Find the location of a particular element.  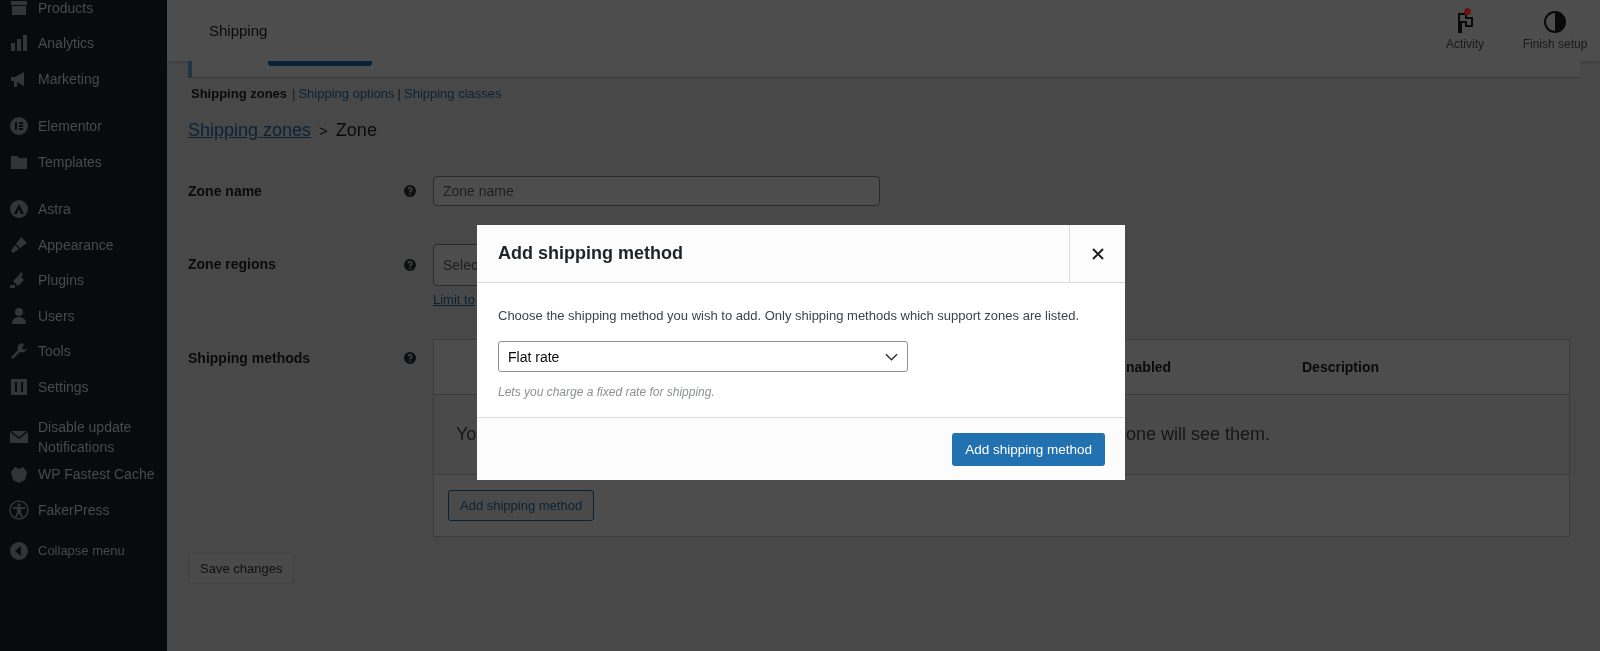

sidebar-item: Settings is located at coordinates (83, 387).